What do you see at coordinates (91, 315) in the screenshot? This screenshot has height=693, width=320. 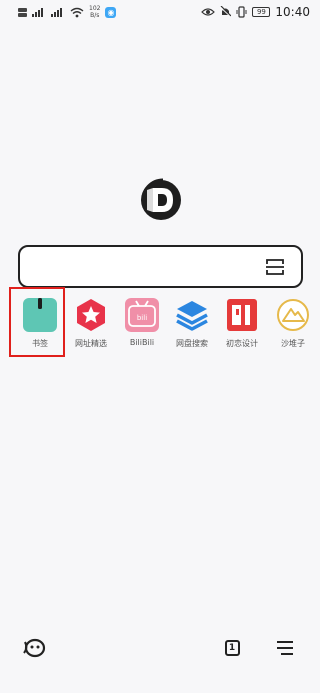 I see `star-hexagon-icon` at bounding box center [91, 315].